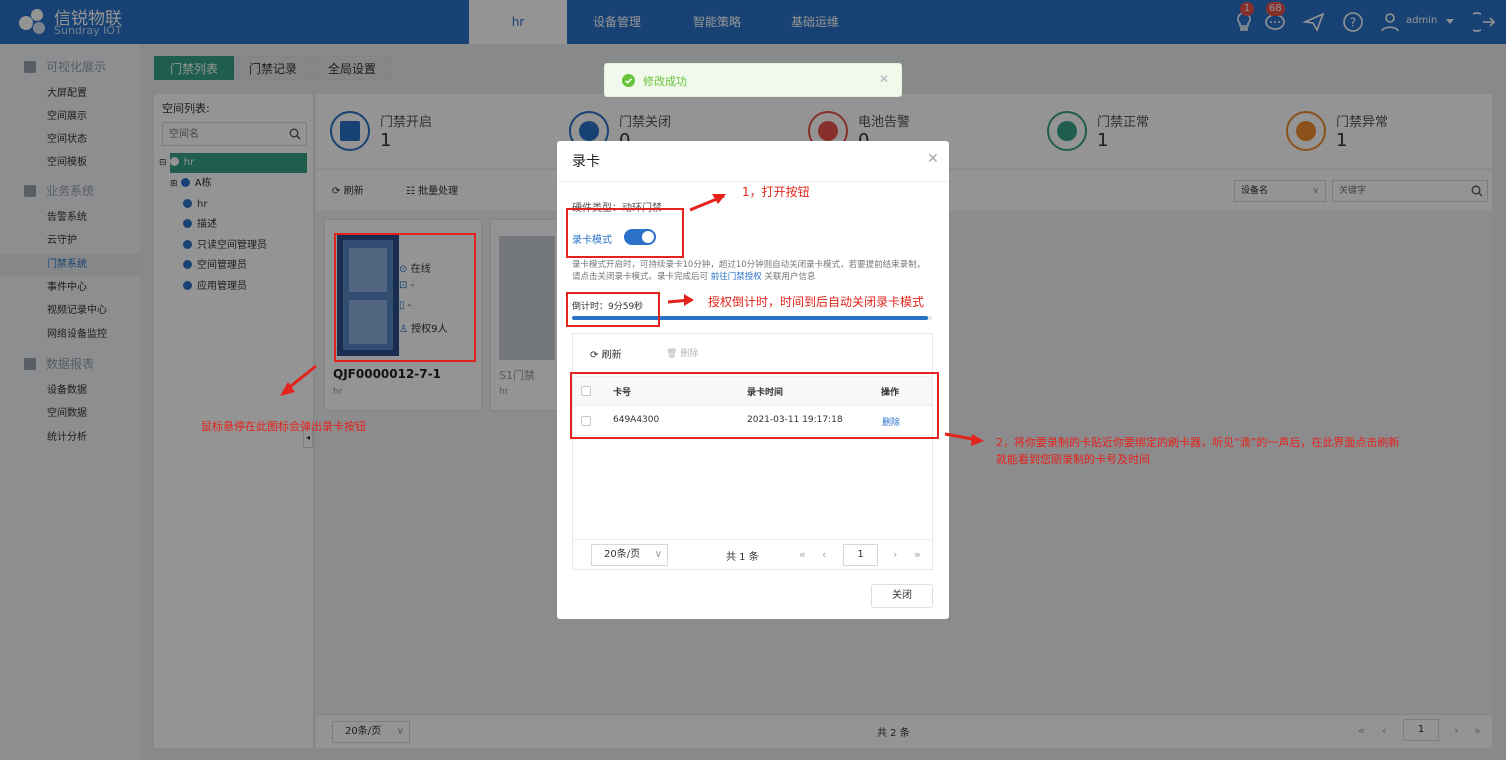  What do you see at coordinates (816, 302) in the screenshot?
I see `annotation-text-2: 授权倒计时，时间到后自动关闭录卡模式` at bounding box center [816, 302].